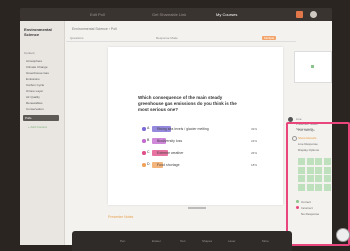 This screenshot has width=350, height=251. What do you see at coordinates (41, 118) in the screenshot?
I see `sidebar-item-polls: Polls` at bounding box center [41, 118].